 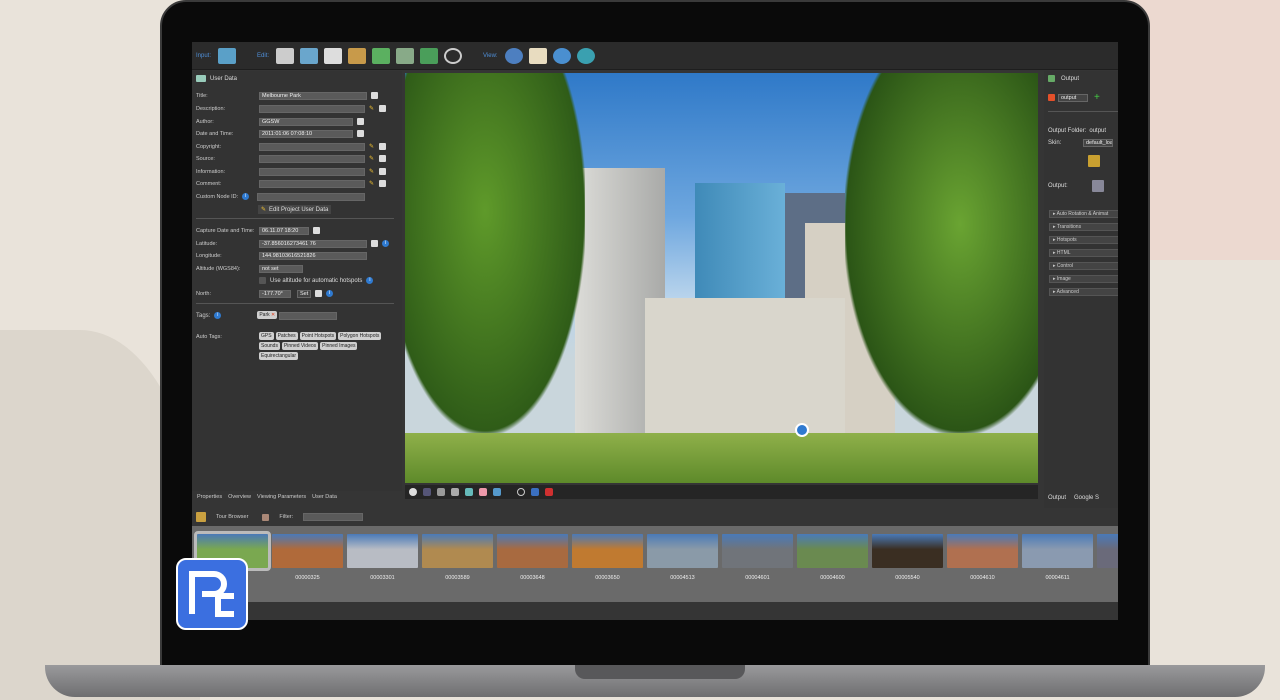 I want to click on section-transitions: ▸ Transitions, so click(x=1083, y=227).